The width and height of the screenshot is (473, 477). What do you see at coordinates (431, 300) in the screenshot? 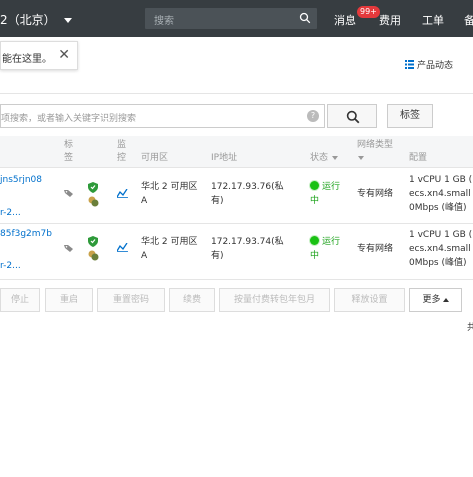
I see `more-actions-label: 更多` at bounding box center [431, 300].